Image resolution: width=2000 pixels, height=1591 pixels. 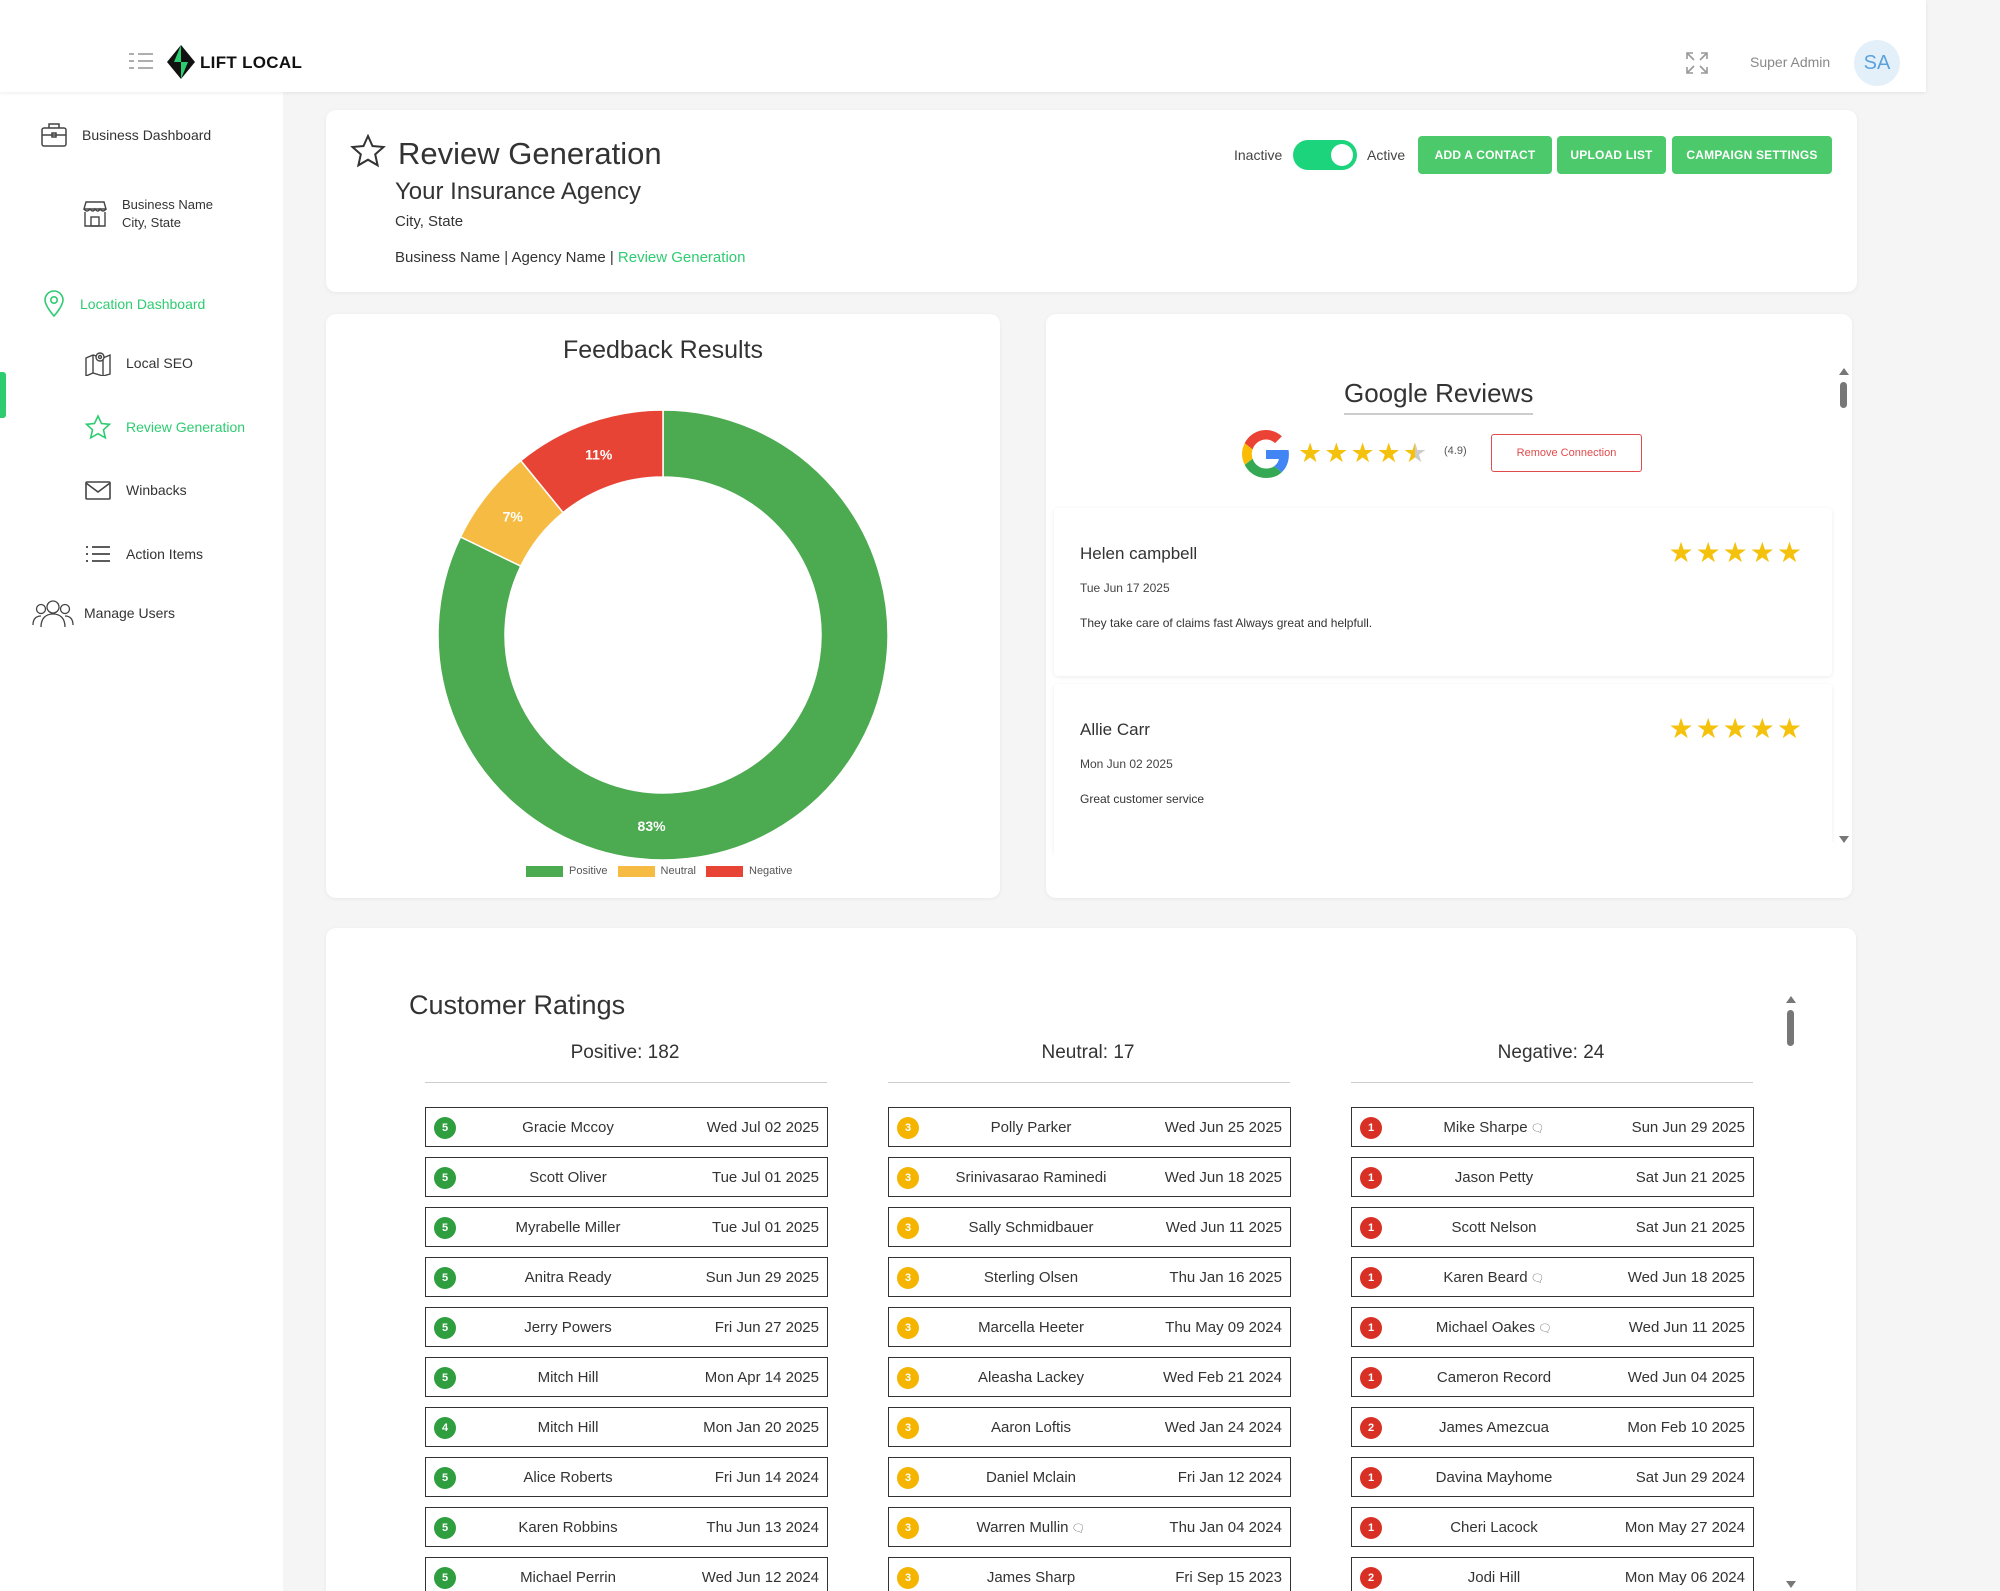 What do you see at coordinates (1791, 1293) in the screenshot?
I see `ratings-scrollbar` at bounding box center [1791, 1293].